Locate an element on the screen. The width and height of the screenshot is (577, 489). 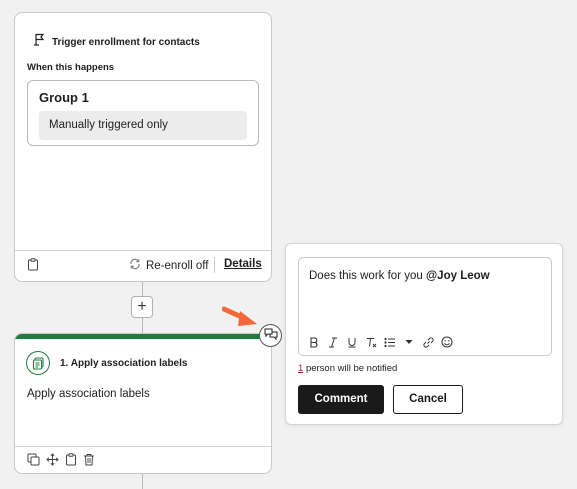
footer-divider is located at coordinates (214, 265).